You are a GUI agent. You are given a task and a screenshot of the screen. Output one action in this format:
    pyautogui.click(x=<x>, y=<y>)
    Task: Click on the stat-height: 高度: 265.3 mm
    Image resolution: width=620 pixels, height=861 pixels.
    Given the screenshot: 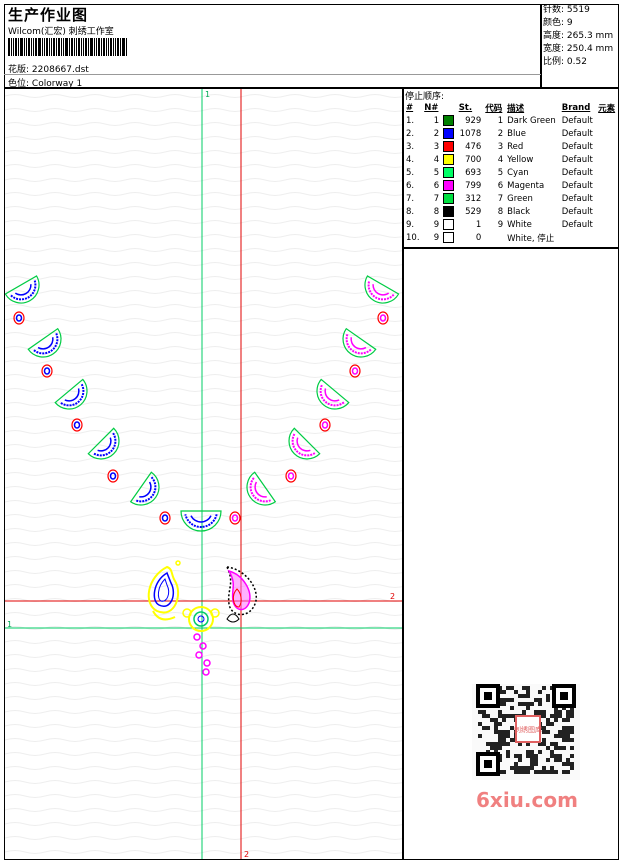 What is the action you would take?
    pyautogui.click(x=578, y=36)
    